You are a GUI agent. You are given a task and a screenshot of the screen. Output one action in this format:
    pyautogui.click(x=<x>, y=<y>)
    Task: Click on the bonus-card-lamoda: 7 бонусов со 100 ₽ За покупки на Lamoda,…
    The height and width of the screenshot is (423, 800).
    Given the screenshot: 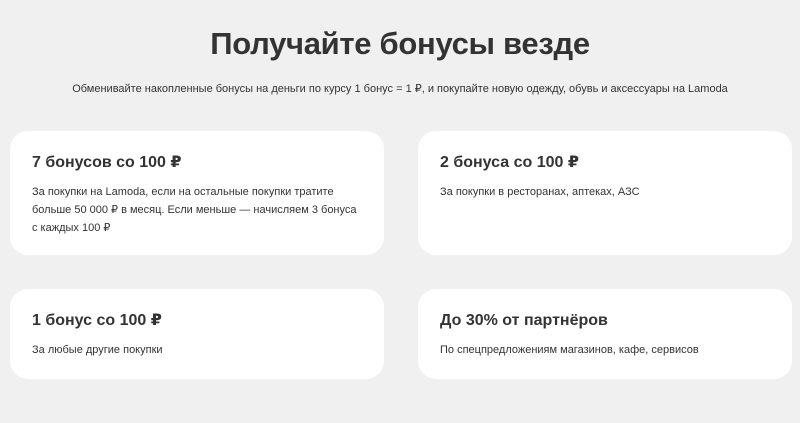 What is the action you would take?
    pyautogui.click(x=197, y=193)
    